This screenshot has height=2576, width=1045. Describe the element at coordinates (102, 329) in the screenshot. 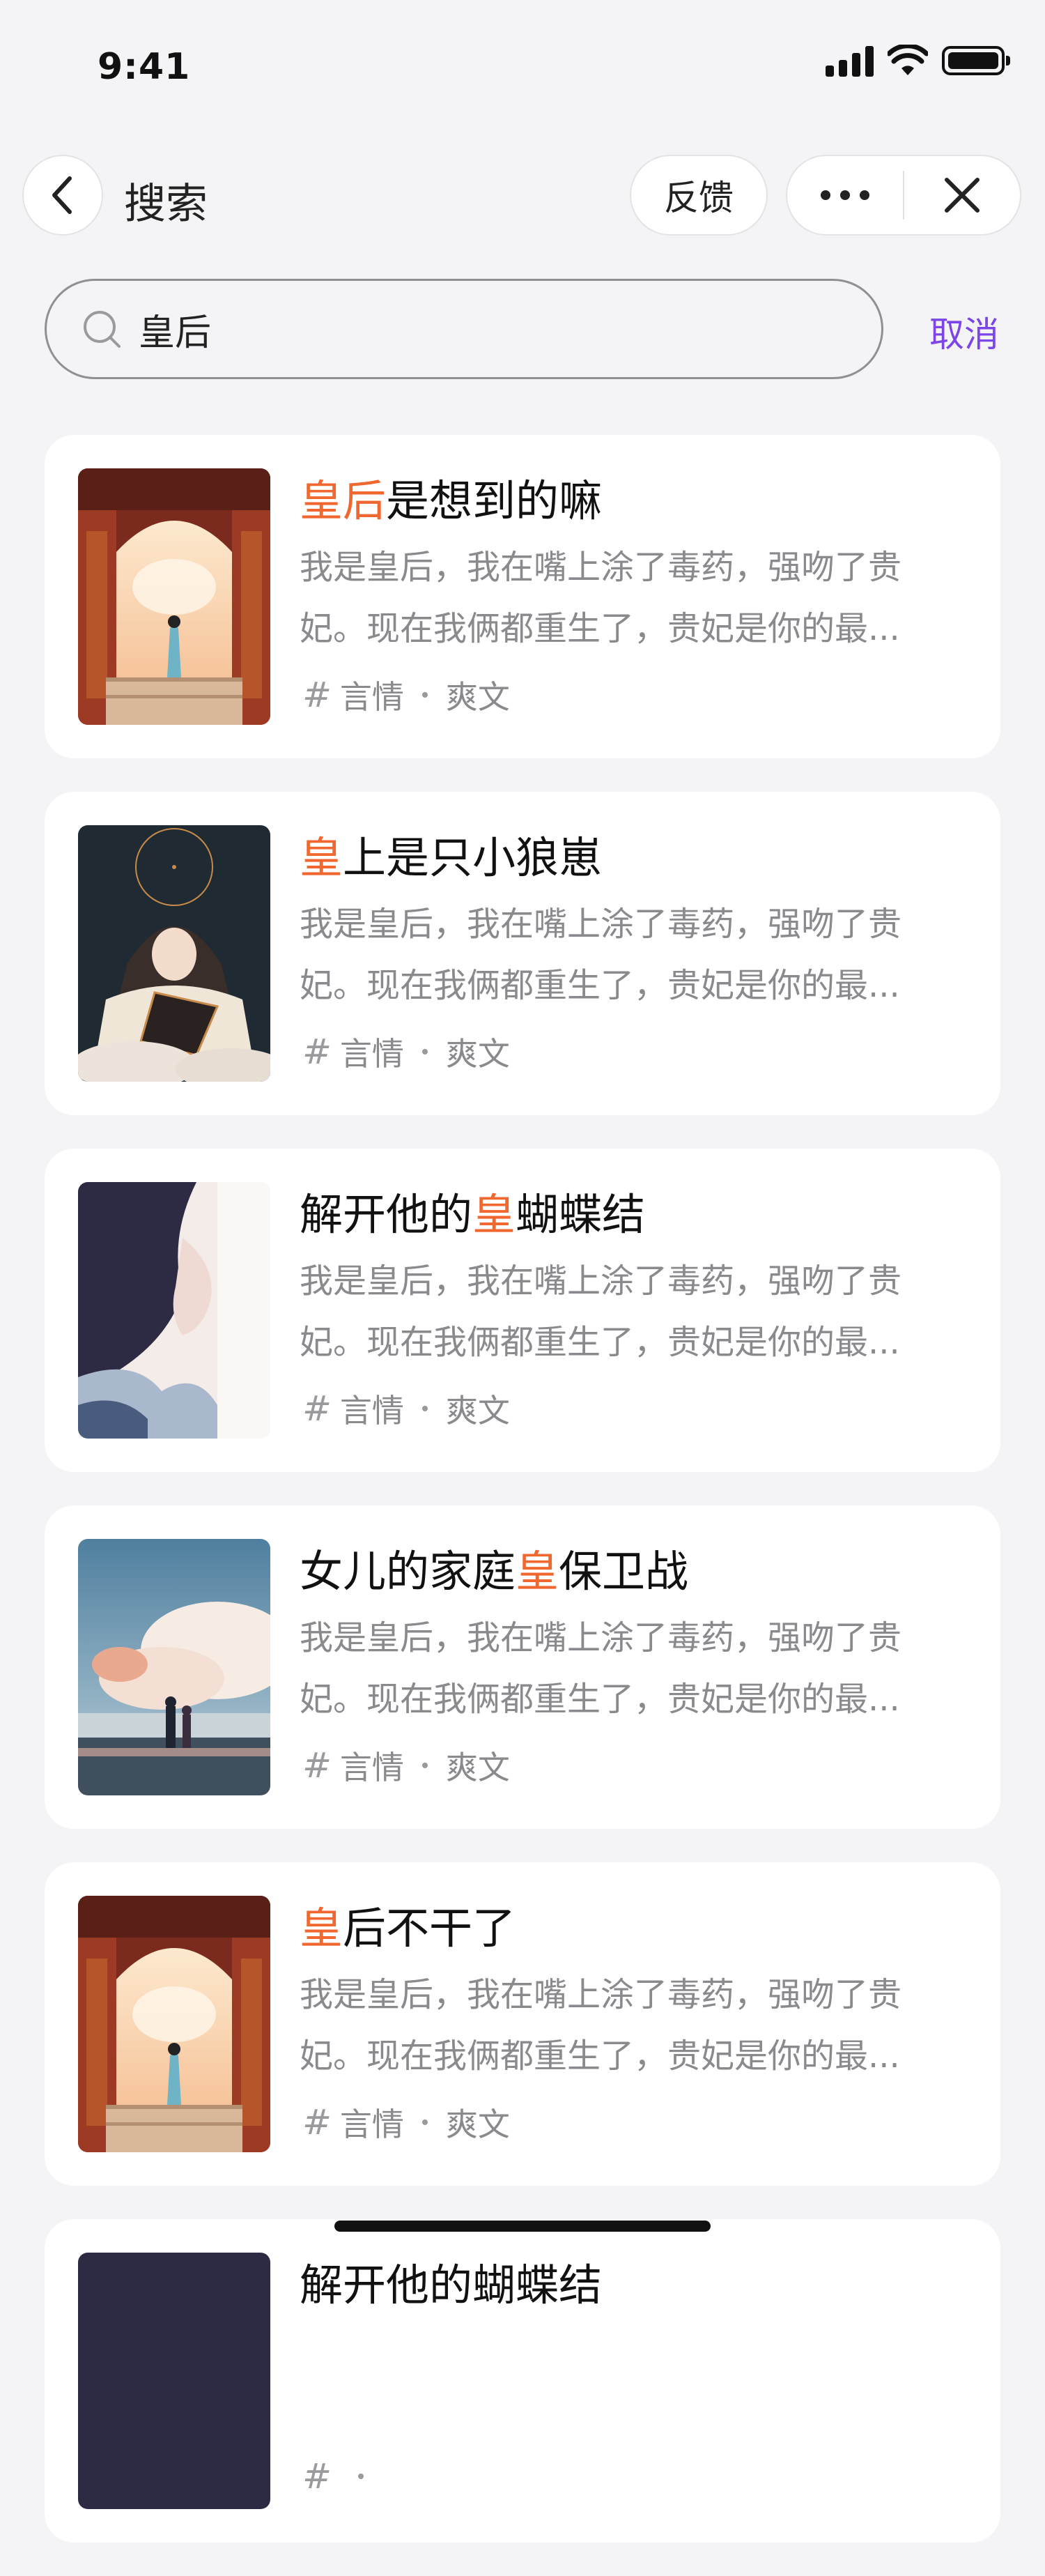

I see `search-icon` at that location.